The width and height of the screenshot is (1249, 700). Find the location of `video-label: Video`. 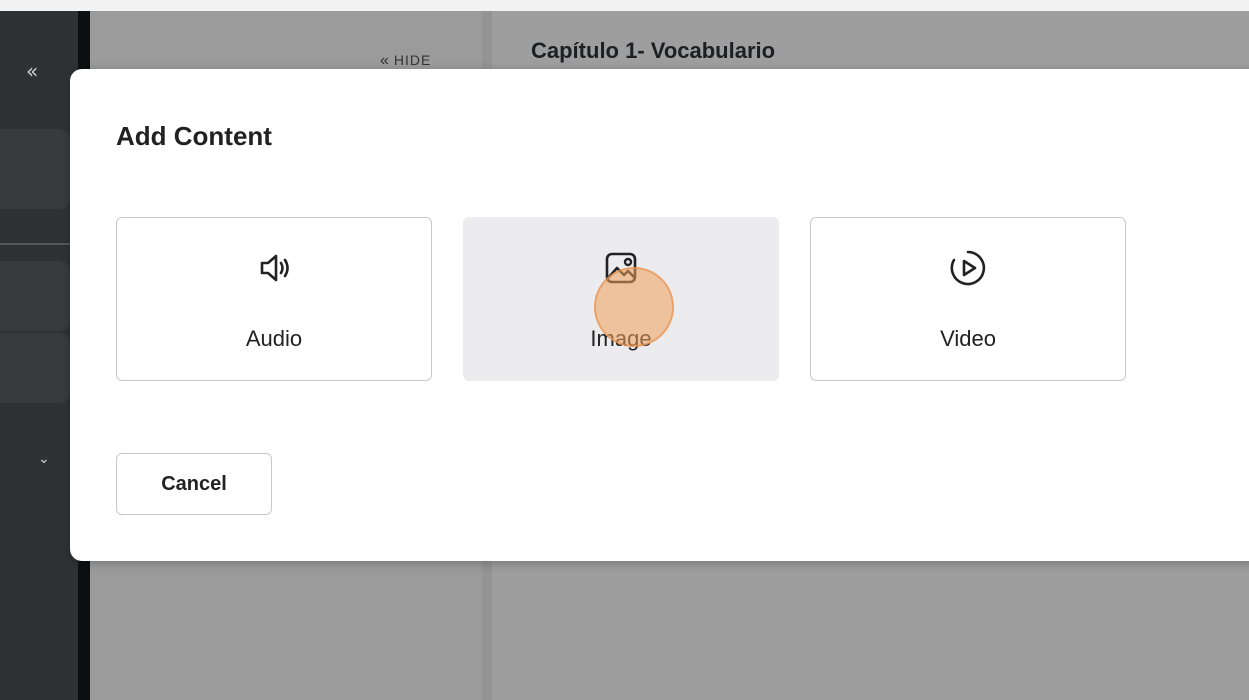

video-label: Video is located at coordinates (968, 338).